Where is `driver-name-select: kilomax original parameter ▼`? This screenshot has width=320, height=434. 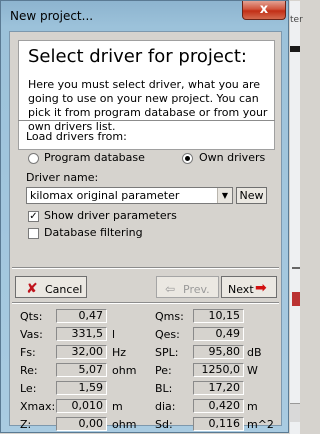 driver-name-select: kilomax original parameter ▼ is located at coordinates (129, 195).